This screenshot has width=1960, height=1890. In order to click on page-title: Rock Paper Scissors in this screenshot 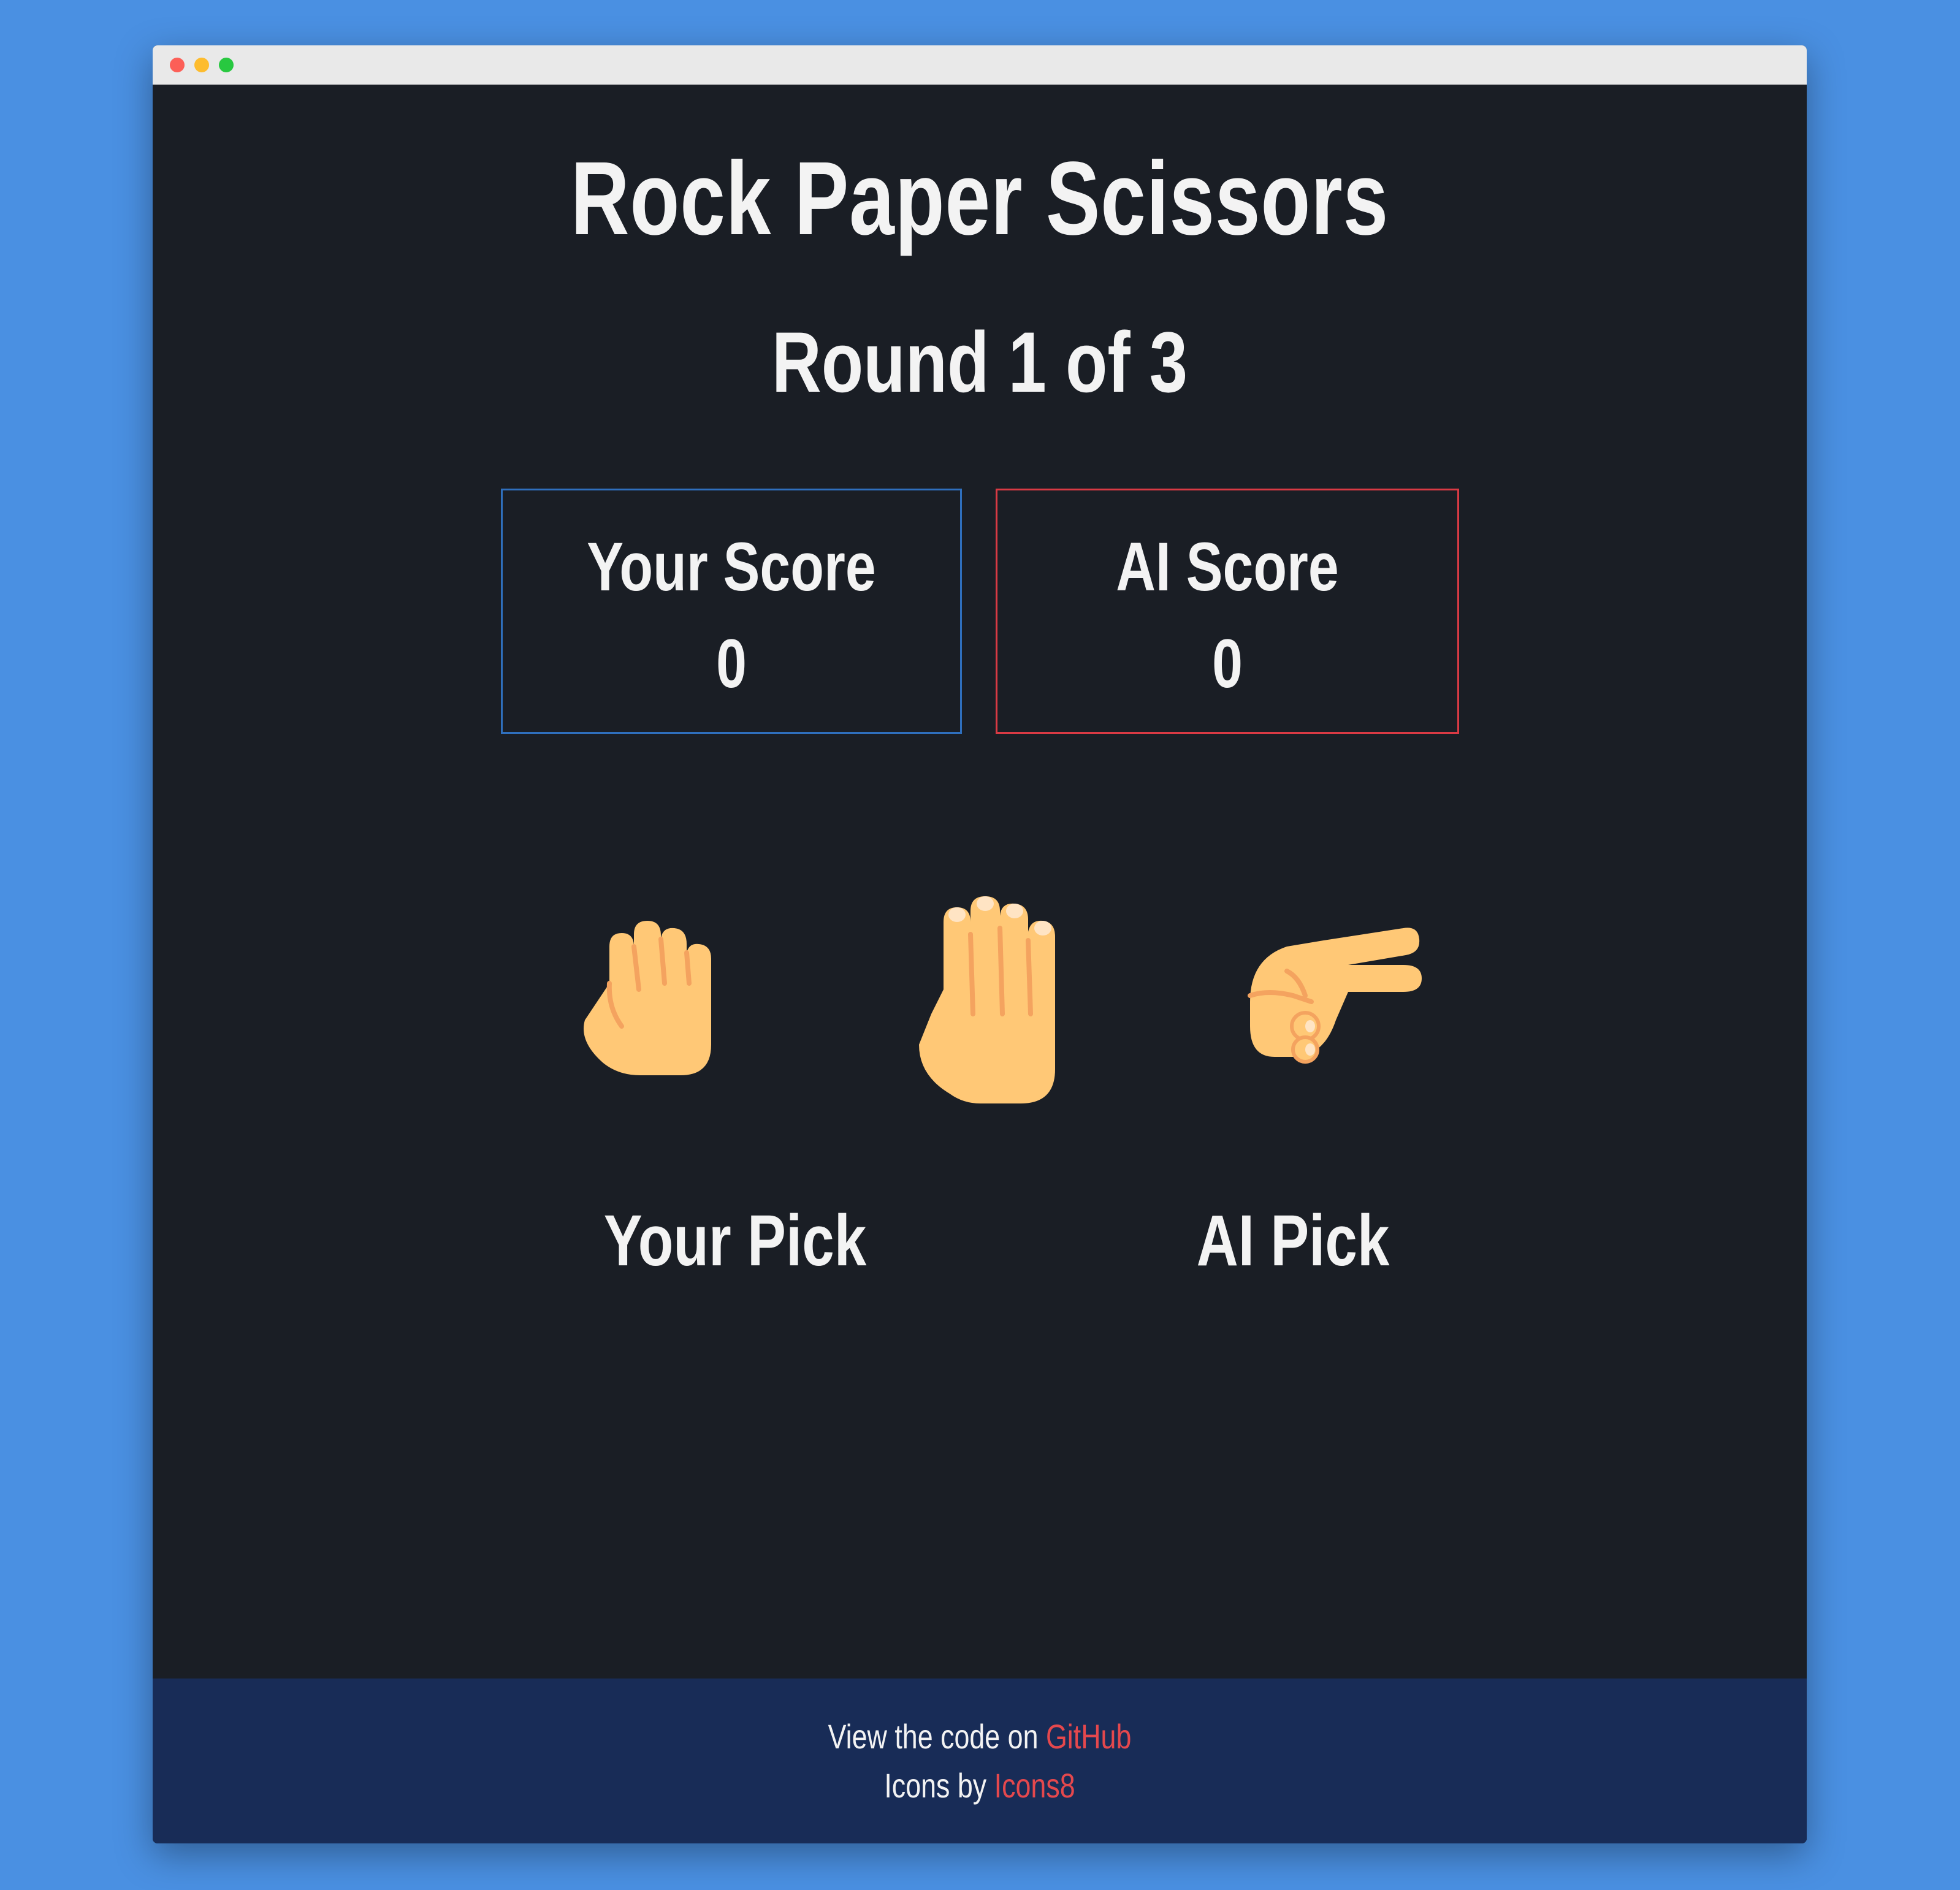, I will do `click(979, 198)`.